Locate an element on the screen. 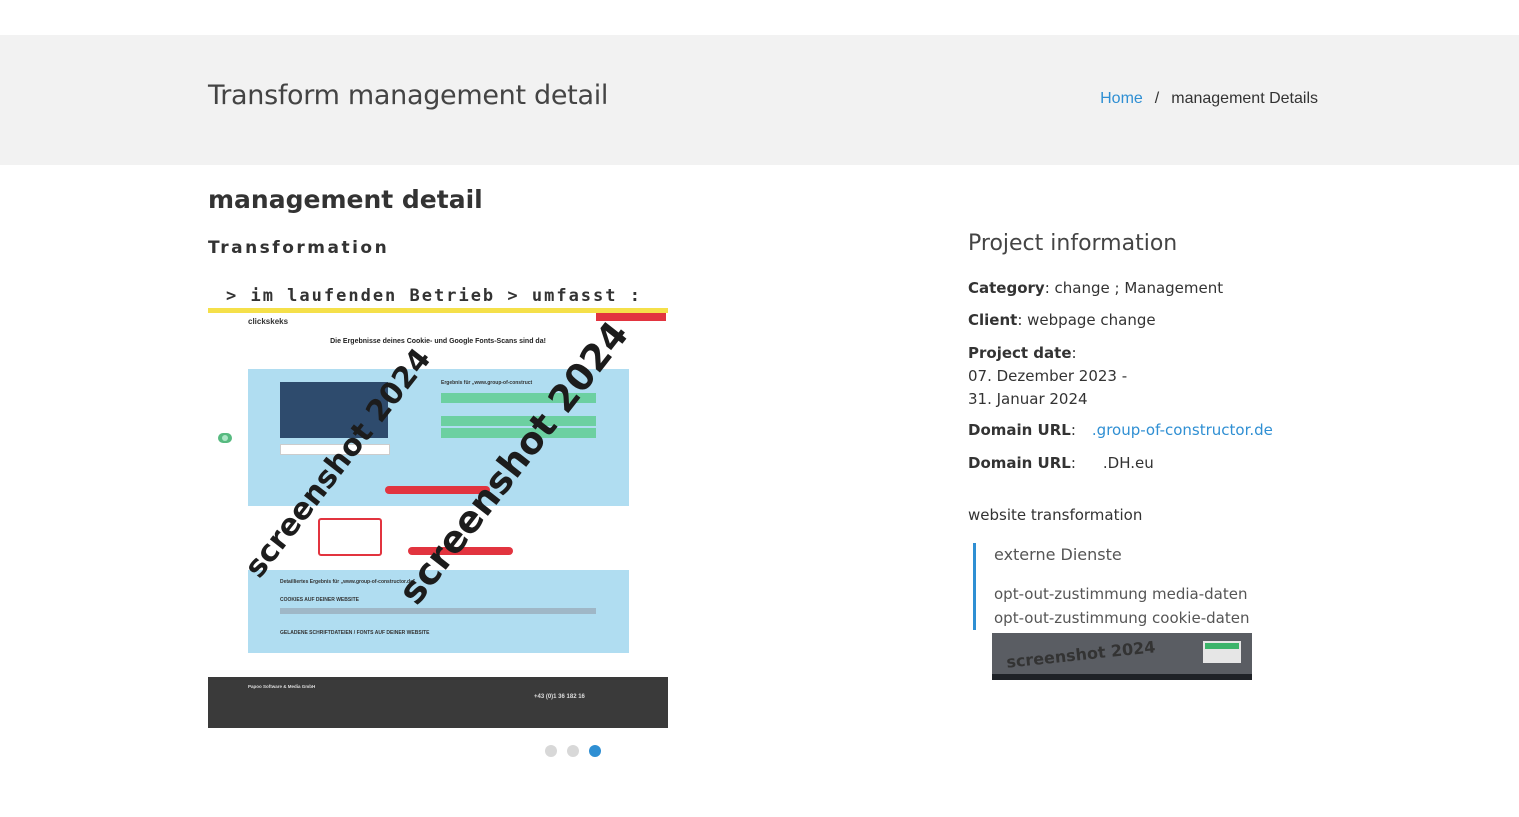 Image resolution: width=1519 pixels, height=817 pixels. slider-dot-3-active is located at coordinates (595, 751).